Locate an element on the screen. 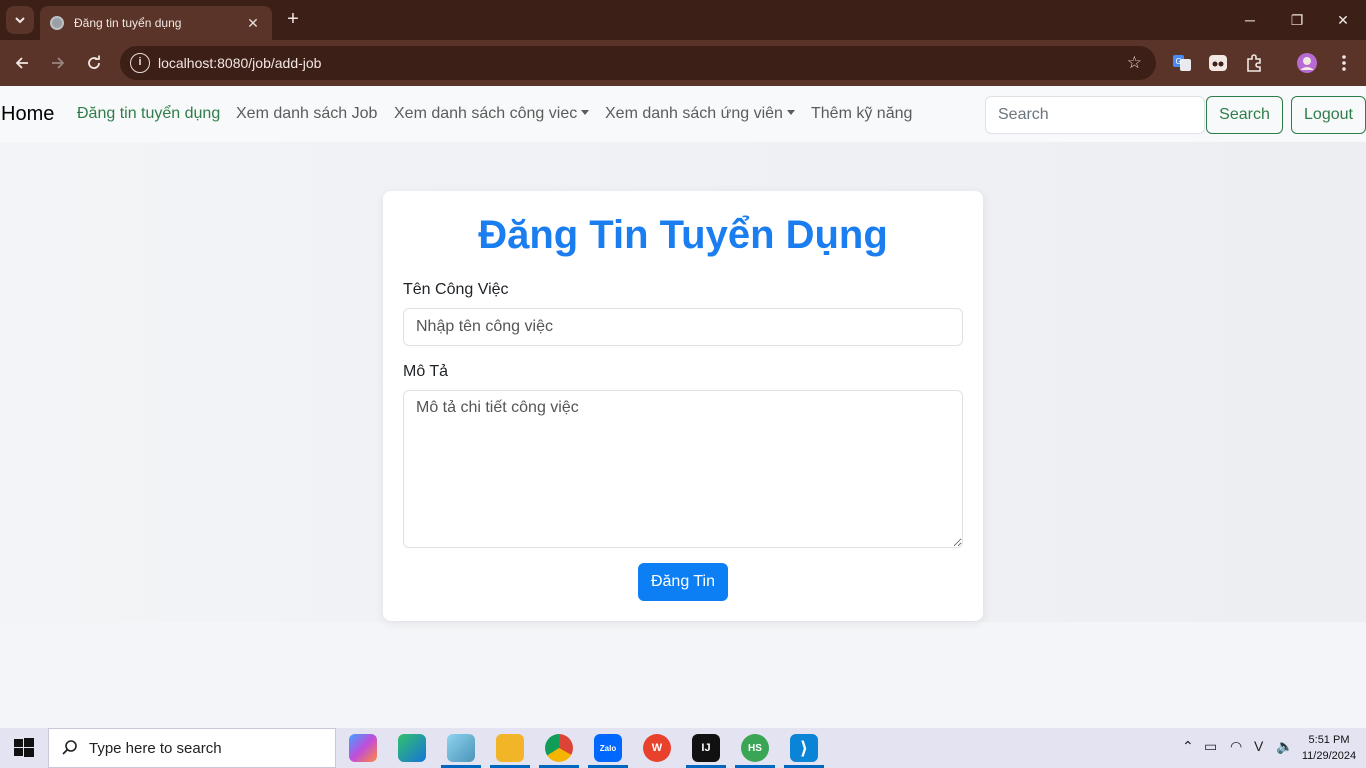 This screenshot has height=768, width=1366. zalo-icon: Zalo is located at coordinates (608, 748).